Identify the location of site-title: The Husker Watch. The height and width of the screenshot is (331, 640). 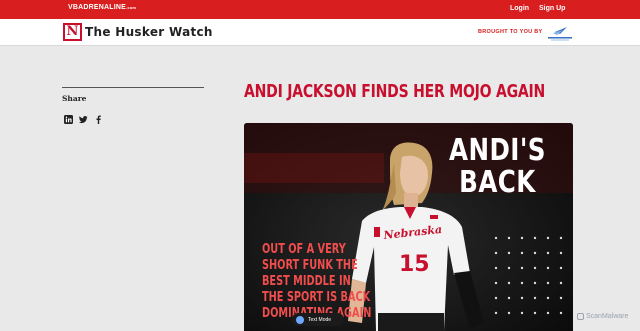
(149, 32).